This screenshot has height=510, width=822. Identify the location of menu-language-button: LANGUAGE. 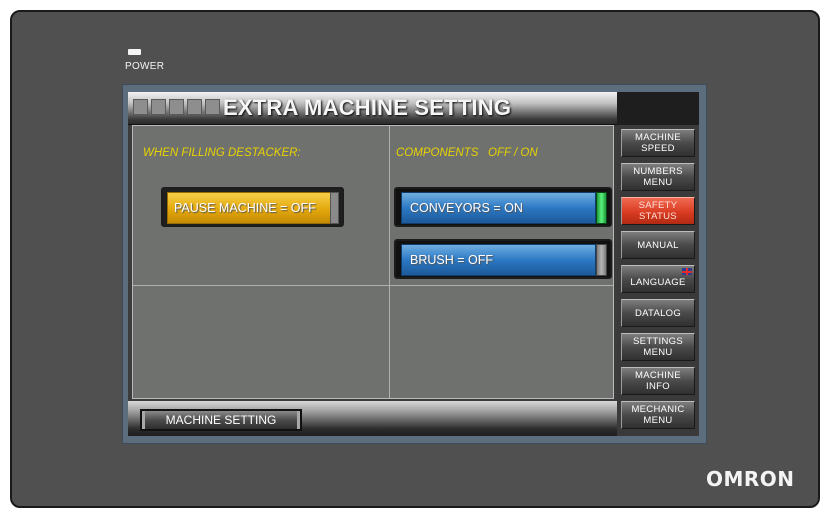
(658, 279).